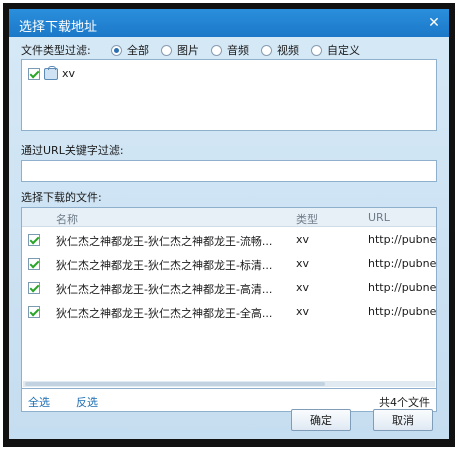 This screenshot has height=450, width=458. What do you see at coordinates (72, 150) in the screenshot?
I see `url-filter-label: 通过URL关键字过滤:` at bounding box center [72, 150].